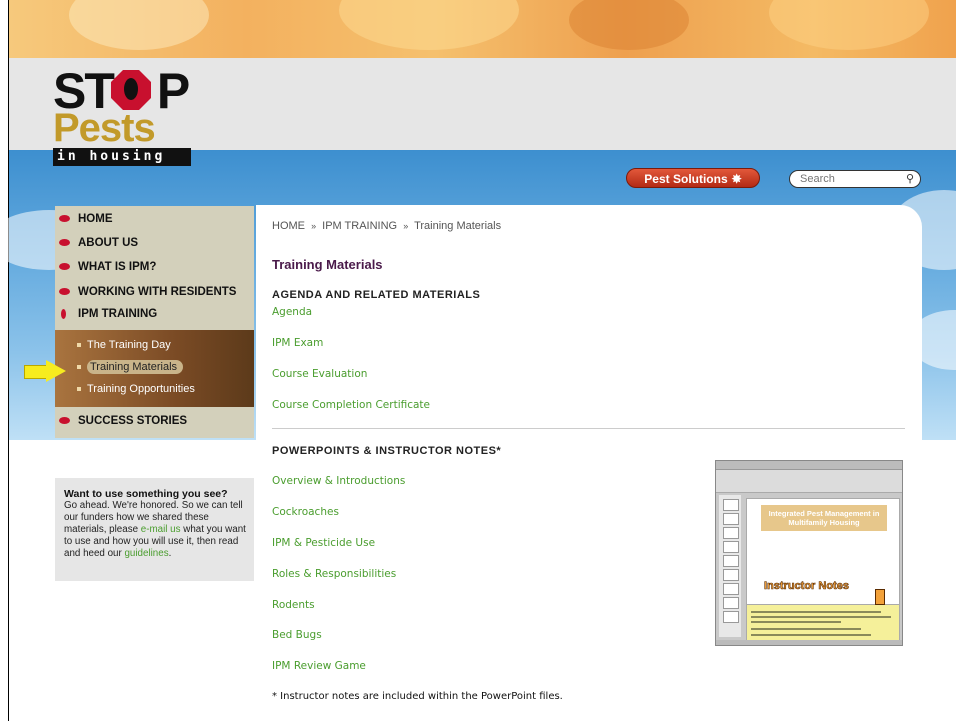 Image resolution: width=956 pixels, height=721 pixels. Describe the element at coordinates (323, 543) in the screenshot. I see `ipm-pesticide-use-link: IPM & Pesticide Use` at that location.